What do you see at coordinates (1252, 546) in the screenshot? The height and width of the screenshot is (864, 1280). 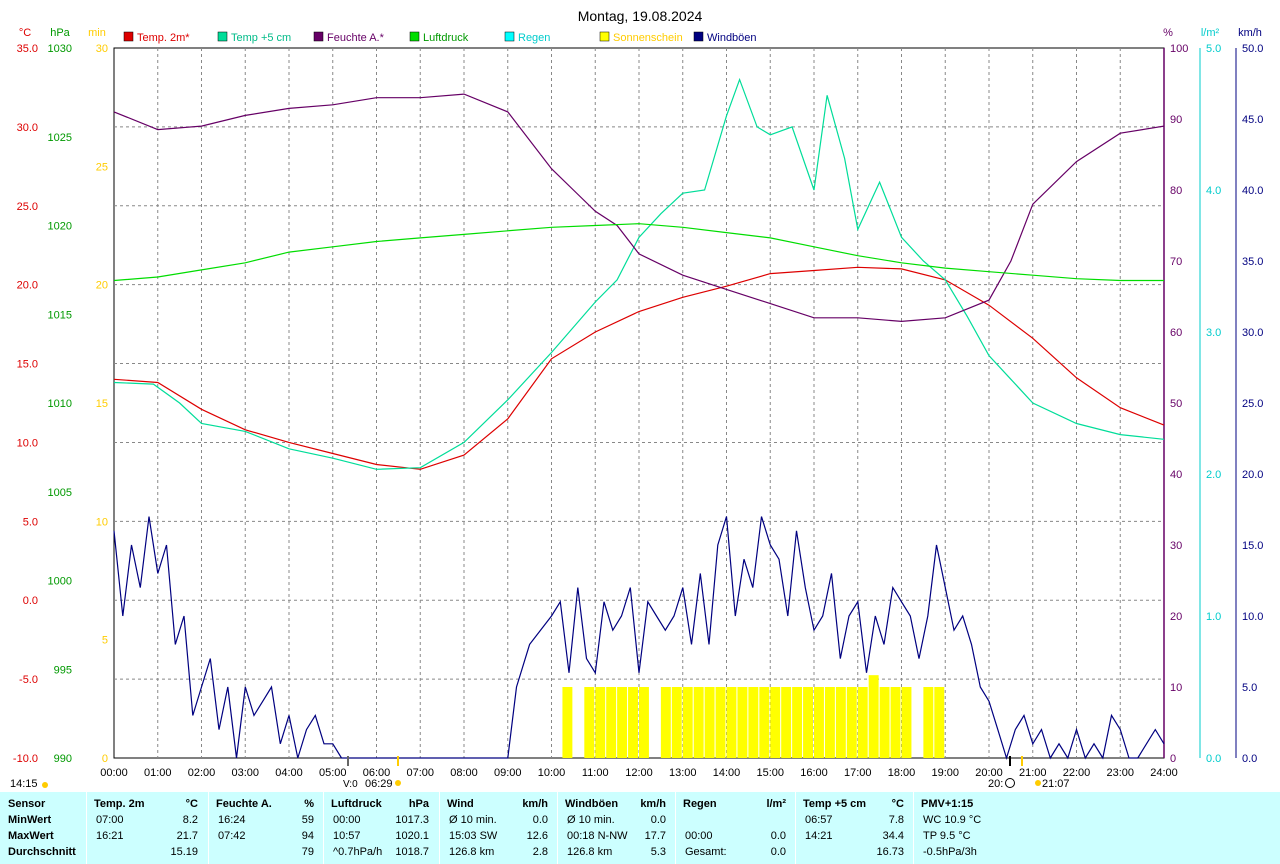 I see `wind-tick-label: 15.0` at bounding box center [1252, 546].